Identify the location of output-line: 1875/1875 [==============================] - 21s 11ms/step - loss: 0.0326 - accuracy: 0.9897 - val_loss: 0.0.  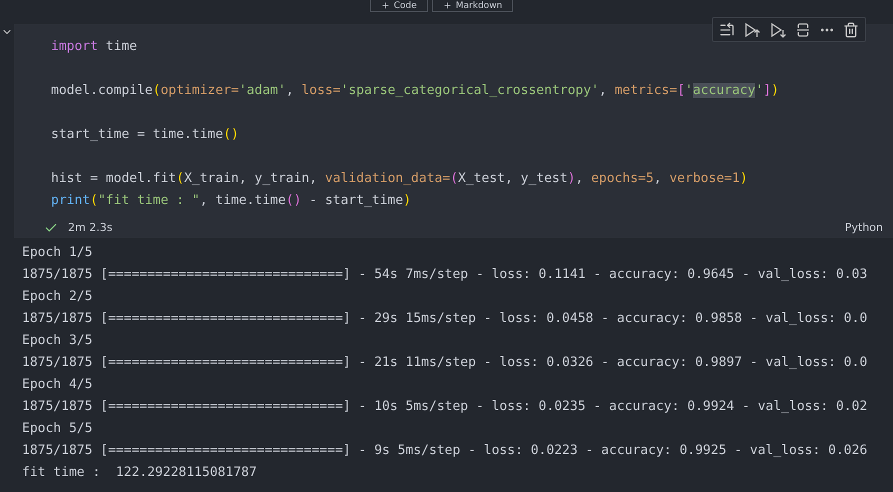
(445, 362).